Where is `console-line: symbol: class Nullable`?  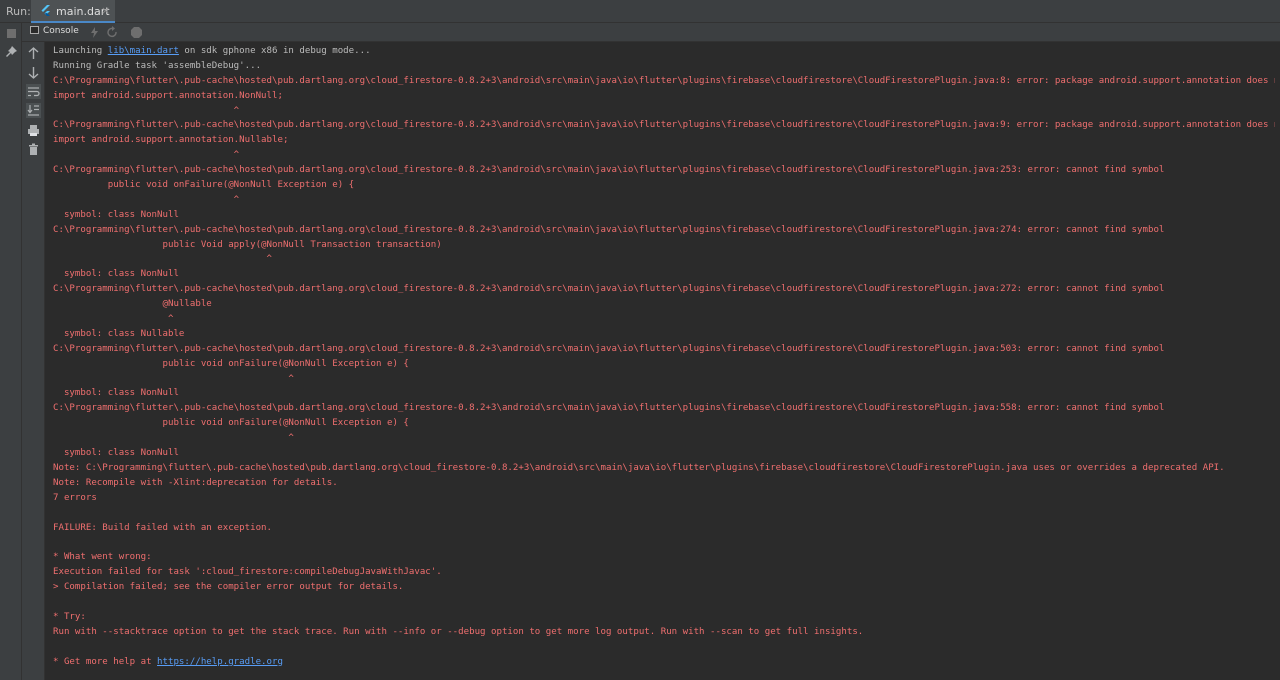
console-line: symbol: class Nullable is located at coordinates (119, 333).